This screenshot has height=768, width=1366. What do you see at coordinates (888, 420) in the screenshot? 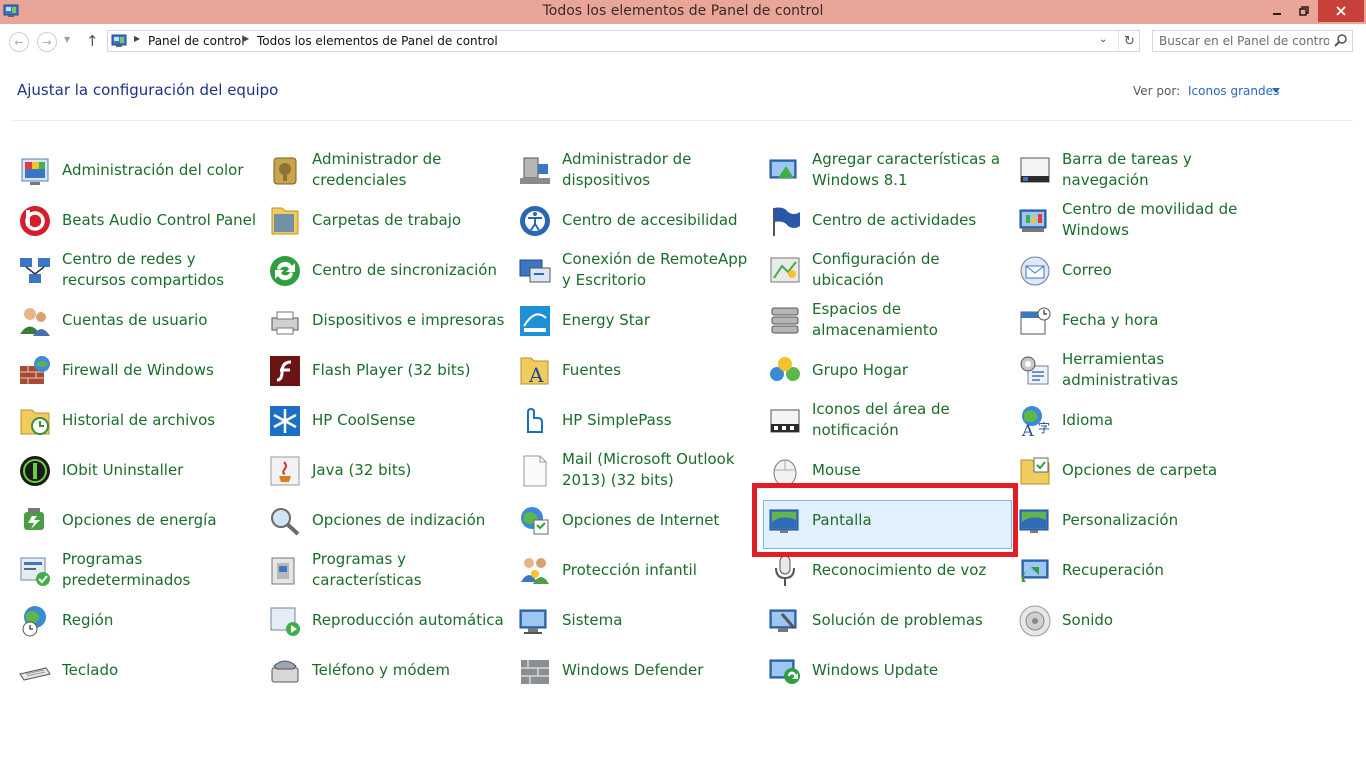
I see `control-panel-item: Iconos del área de notificación` at bounding box center [888, 420].